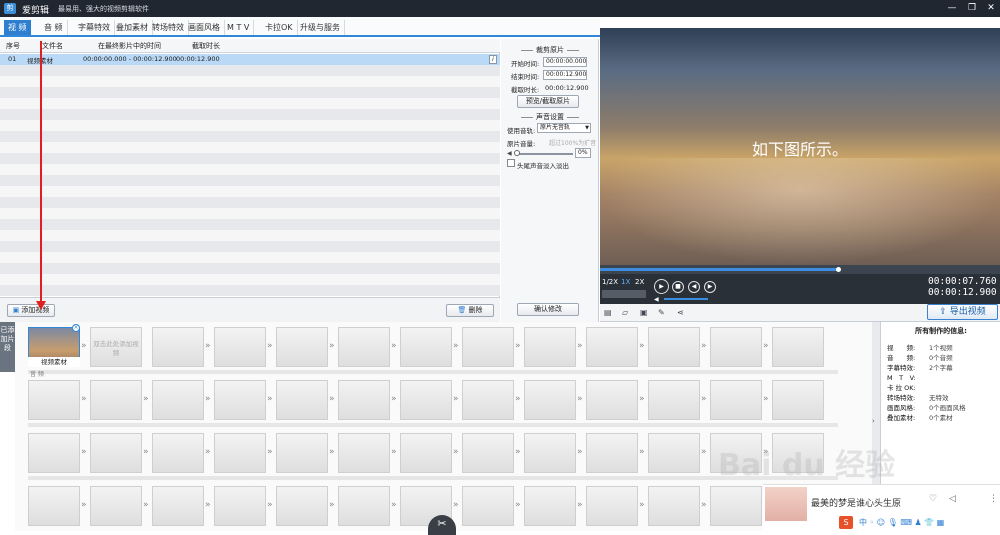 This screenshot has width=1000, height=535. Describe the element at coordinates (625, 312) in the screenshot. I see `folder-icon: ▱` at that location.